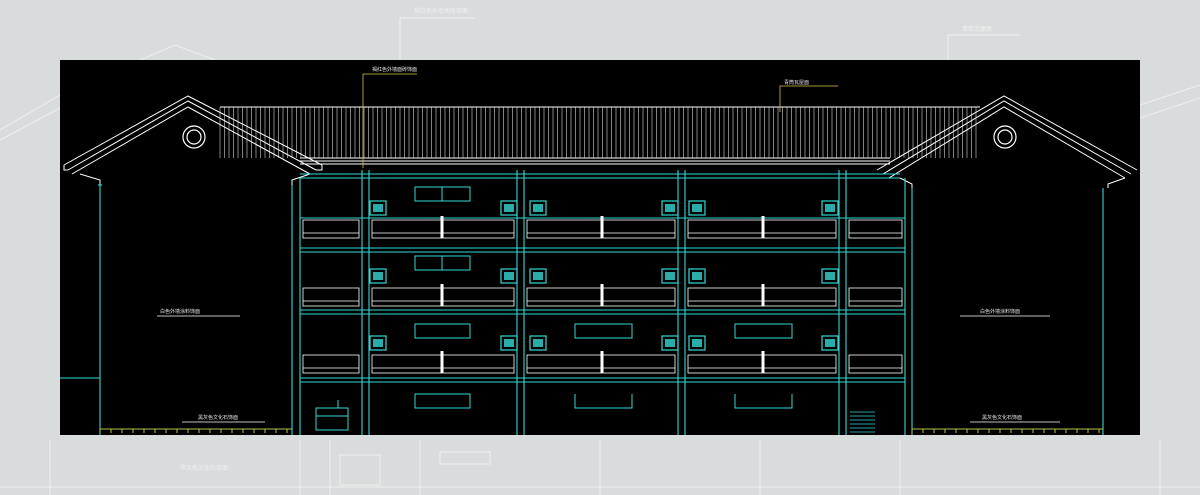 The height and width of the screenshot is (495, 1200). What do you see at coordinates (194, 137) in the screenshot?
I see `left-gable-vent-icon` at bounding box center [194, 137].